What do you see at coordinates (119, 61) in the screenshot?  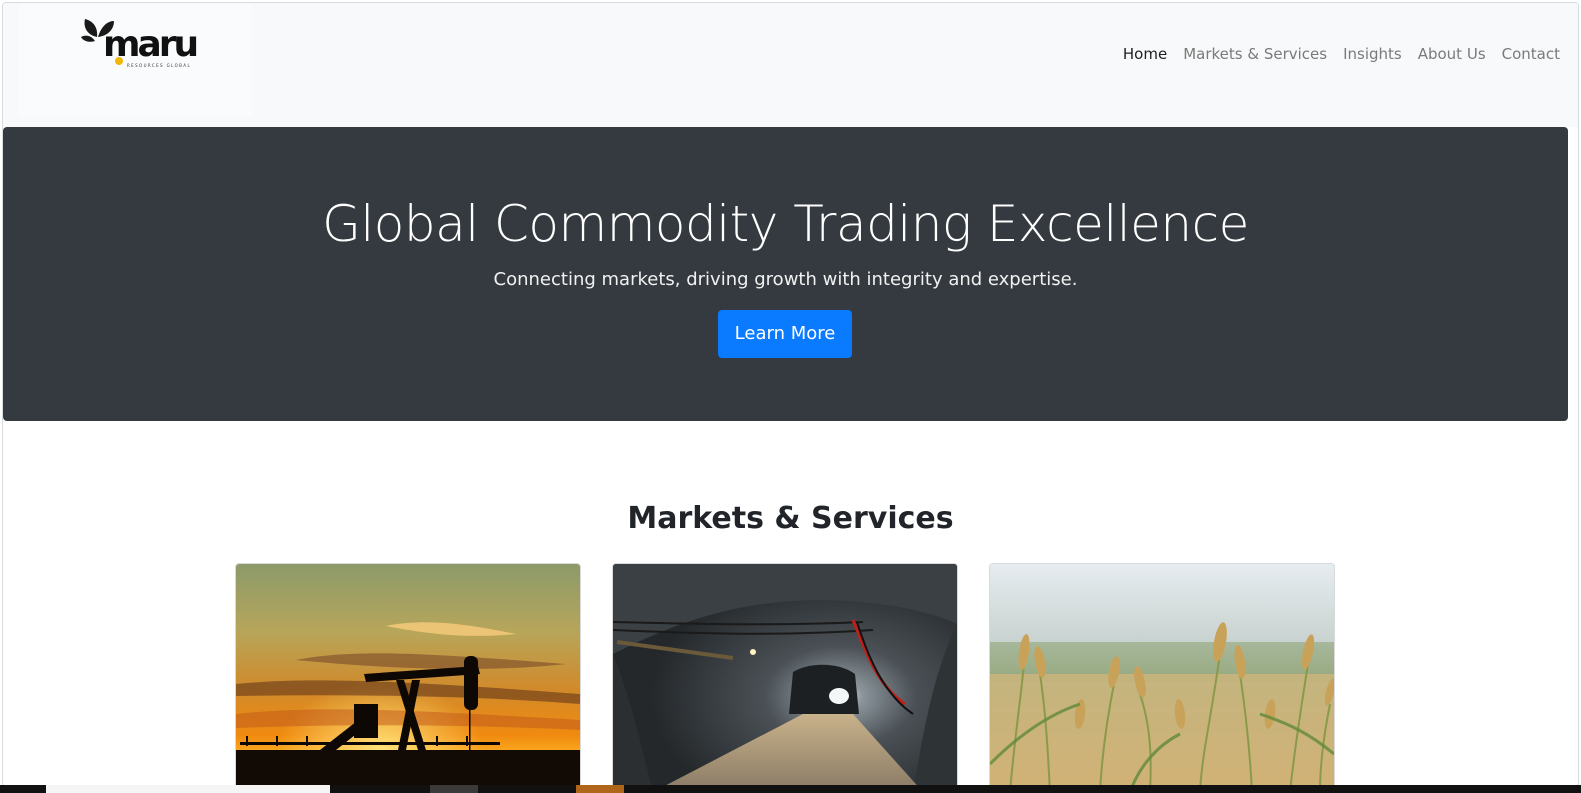 I see `logo-dot` at bounding box center [119, 61].